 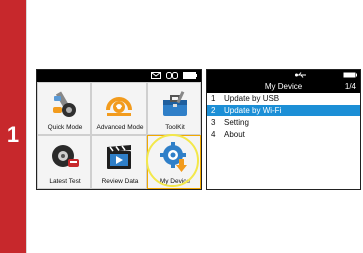 What do you see at coordinates (300, 75) in the screenshot?
I see `usb-icon` at bounding box center [300, 75].